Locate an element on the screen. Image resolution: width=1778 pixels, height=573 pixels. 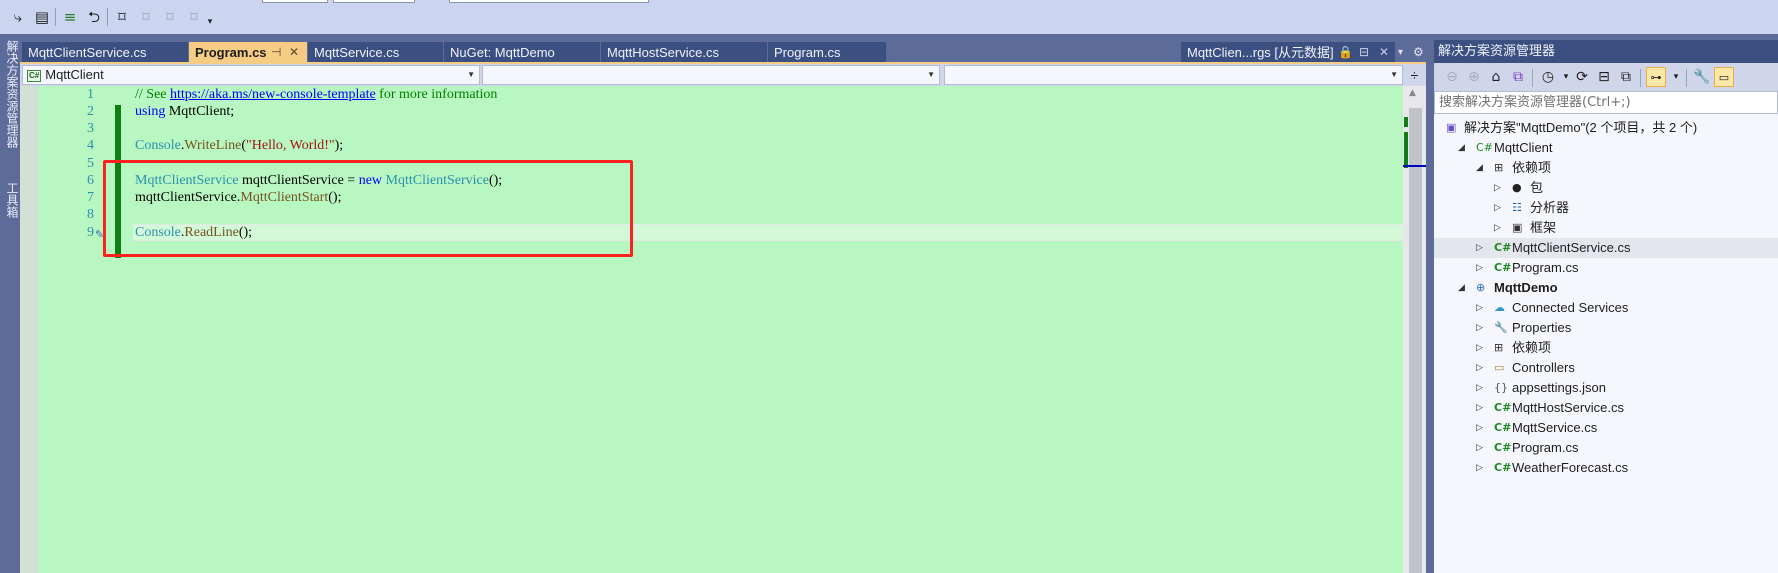
solution-explorer-search: 搜索解决方案资源管理器(Ctrl+;) is located at coordinates (1606, 102).